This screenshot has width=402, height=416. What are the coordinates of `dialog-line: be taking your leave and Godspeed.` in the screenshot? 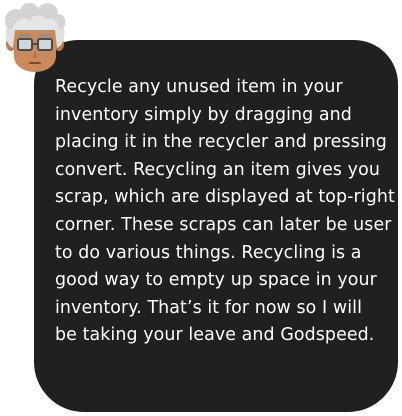 It's located at (215, 335).